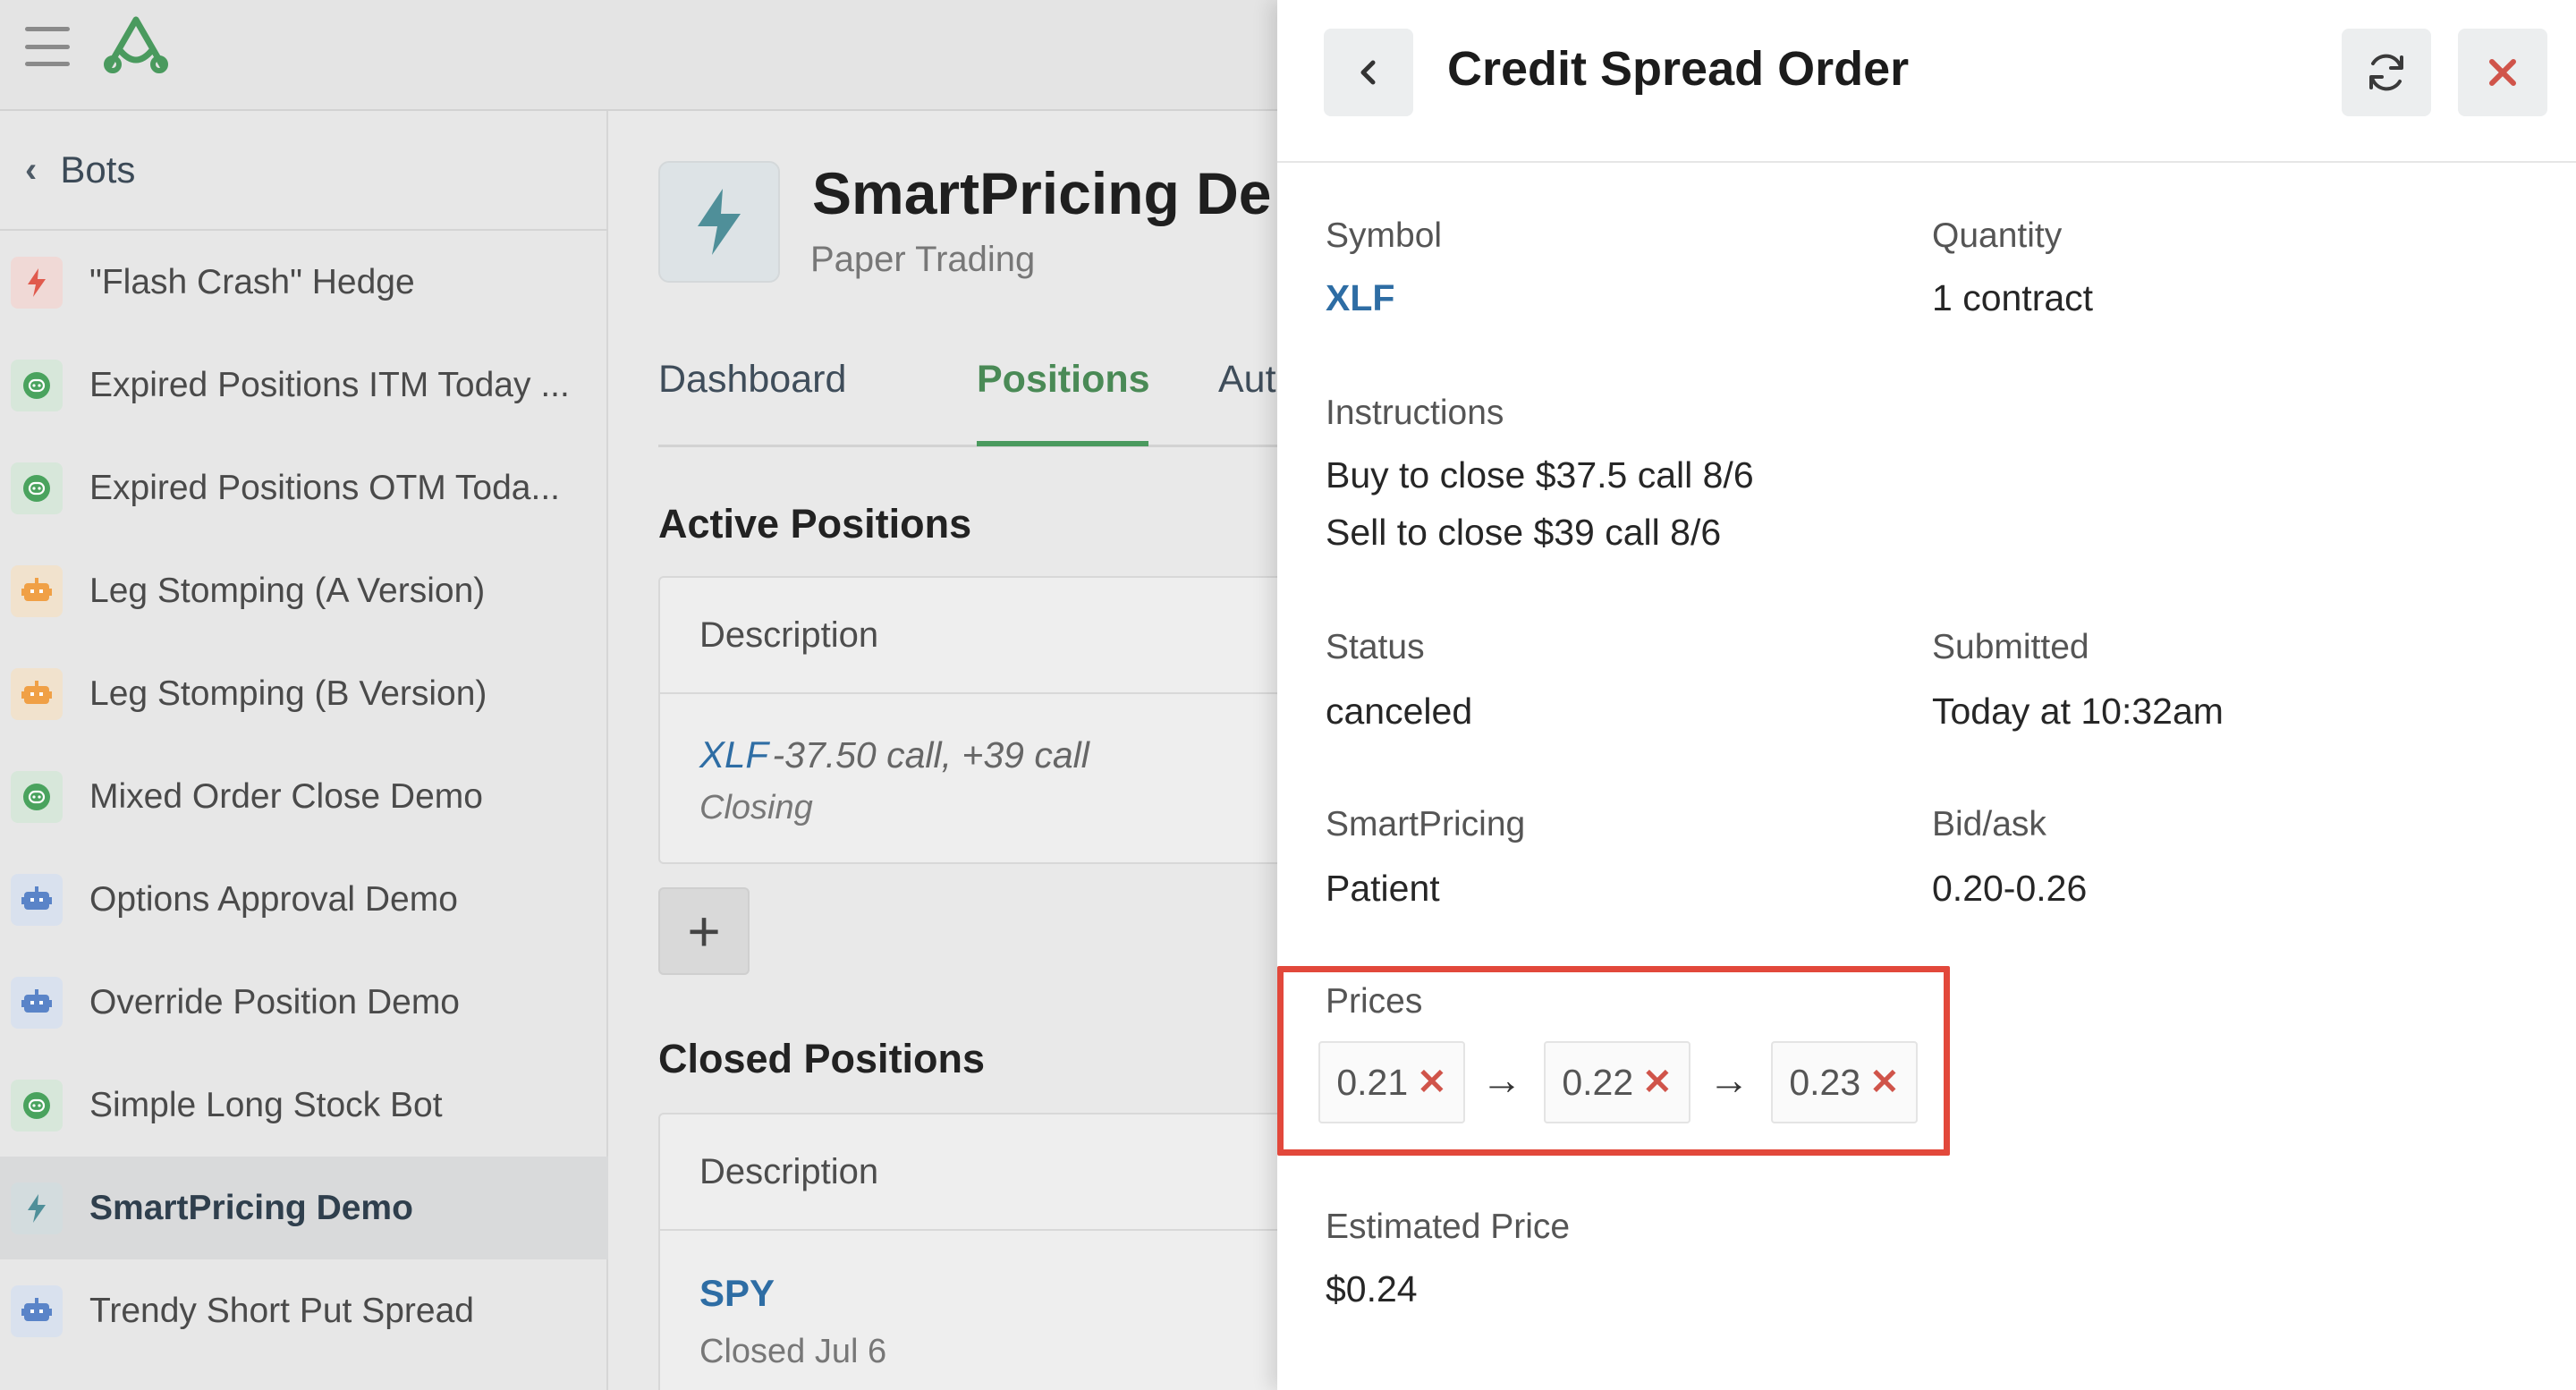 The height and width of the screenshot is (1390, 2576). What do you see at coordinates (2013, 297) in the screenshot?
I see `quantity-value: 1 contract` at bounding box center [2013, 297].